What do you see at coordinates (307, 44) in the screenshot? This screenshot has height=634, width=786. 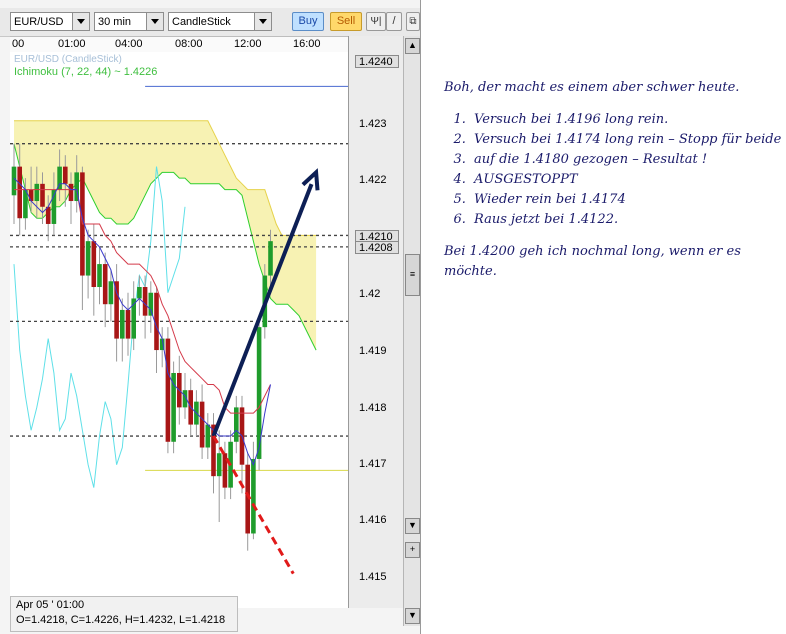 I see `x-tick-label: 16:00` at bounding box center [307, 44].